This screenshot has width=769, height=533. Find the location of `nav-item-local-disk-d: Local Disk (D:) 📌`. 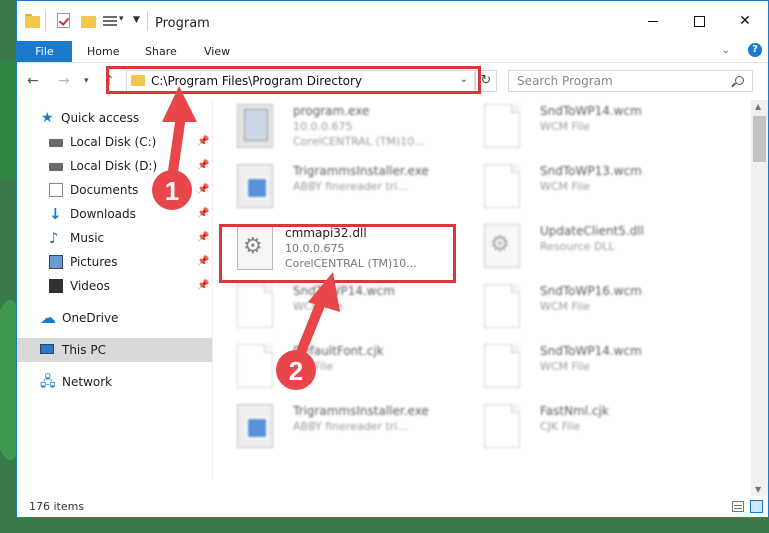

nav-item-local-disk-d: Local Disk (D:) 📌 is located at coordinates (114, 166).